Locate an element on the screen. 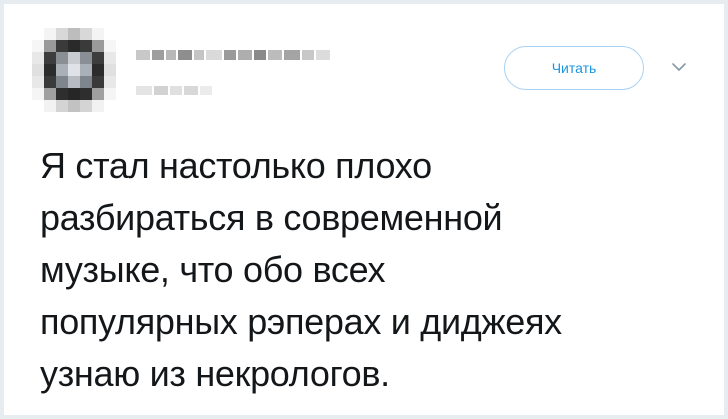 The image size is (728, 419). tweet-text-line: музыке, что обо всех is located at coordinates (213, 269).